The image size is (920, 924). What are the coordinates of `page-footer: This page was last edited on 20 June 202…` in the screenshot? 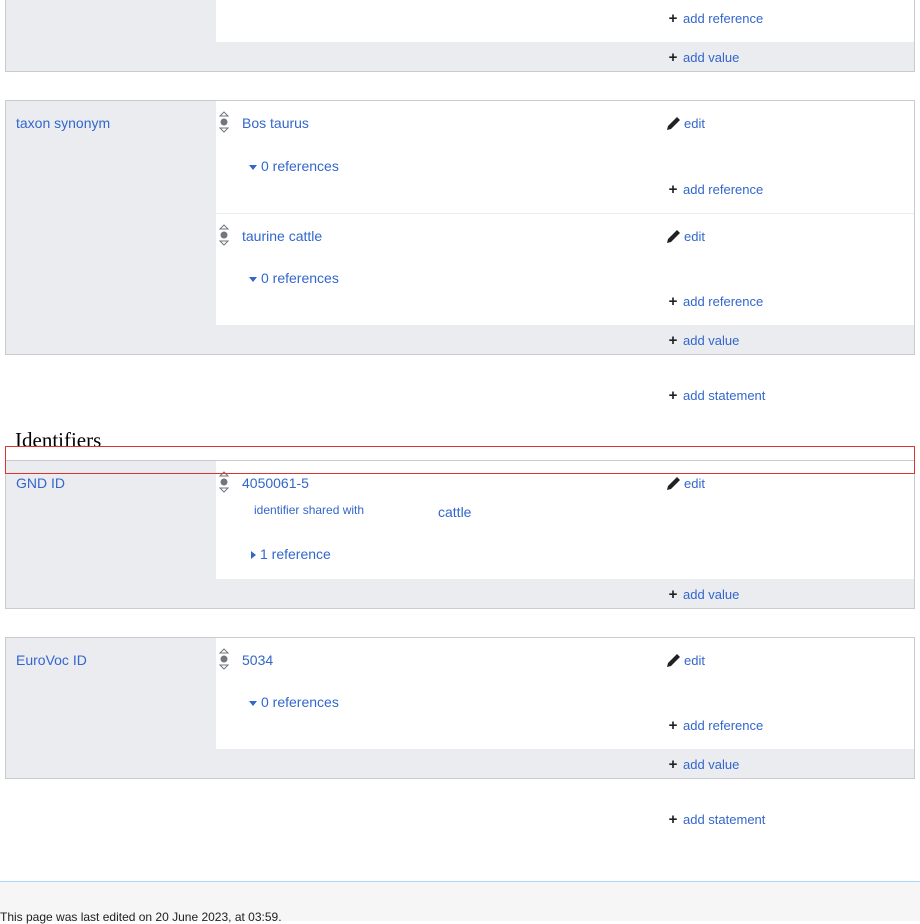 It's located at (460, 902).